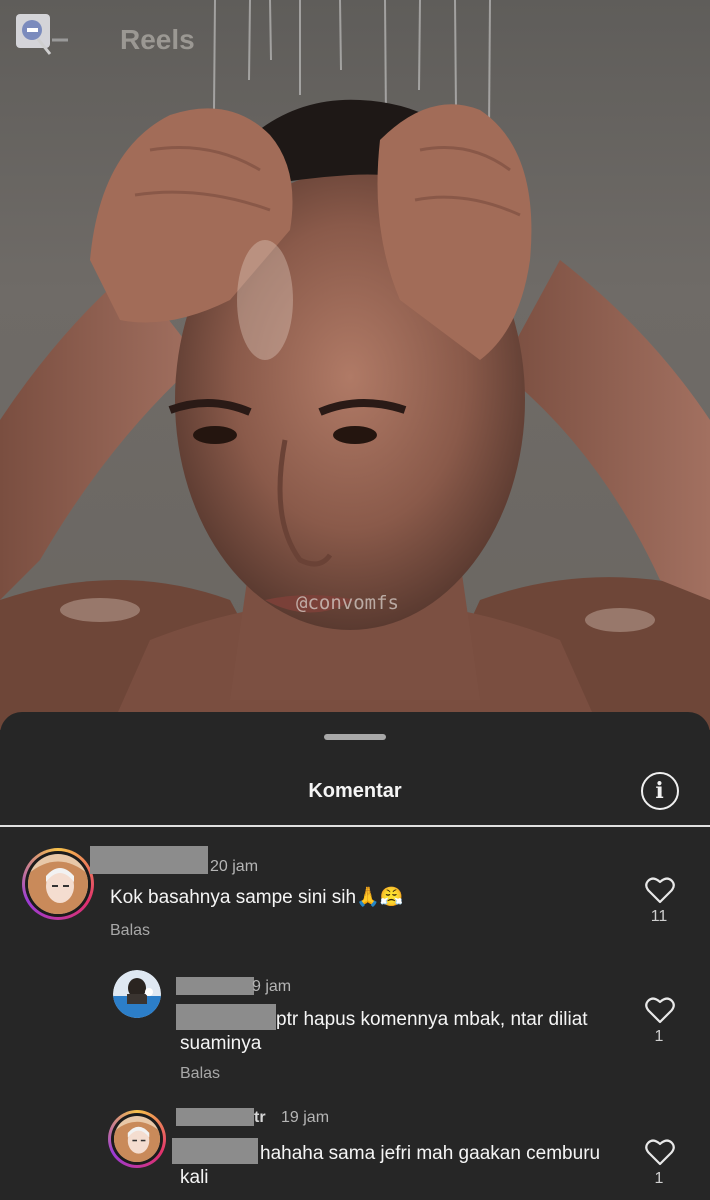 This screenshot has height=1200, width=710. Describe the element at coordinates (42, 40) in the screenshot. I see `arrow-left-icon` at that location.